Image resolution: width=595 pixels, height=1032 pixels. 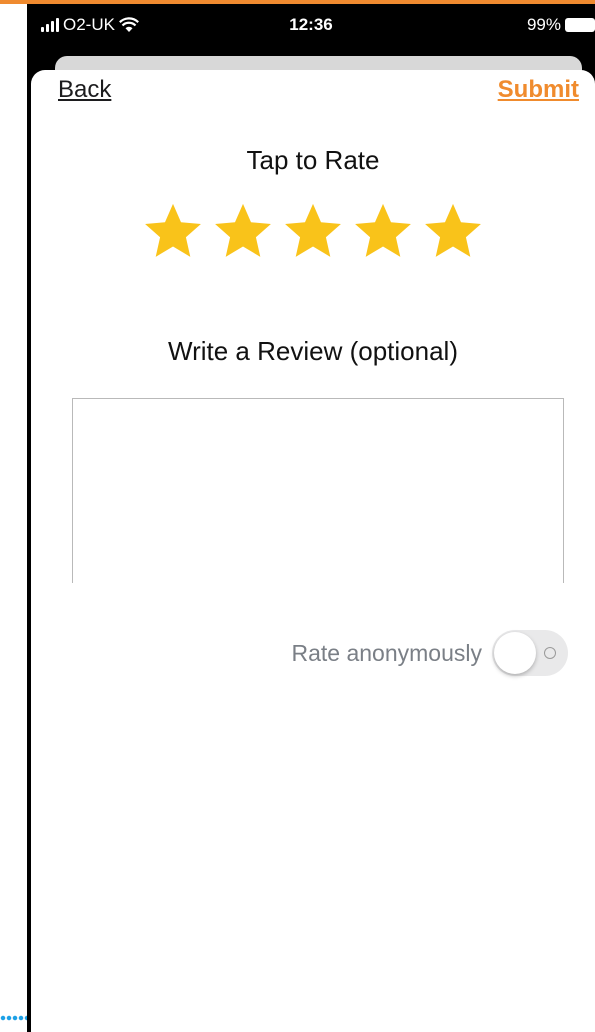 What do you see at coordinates (13, 516) in the screenshot?
I see `left-margin` at bounding box center [13, 516].